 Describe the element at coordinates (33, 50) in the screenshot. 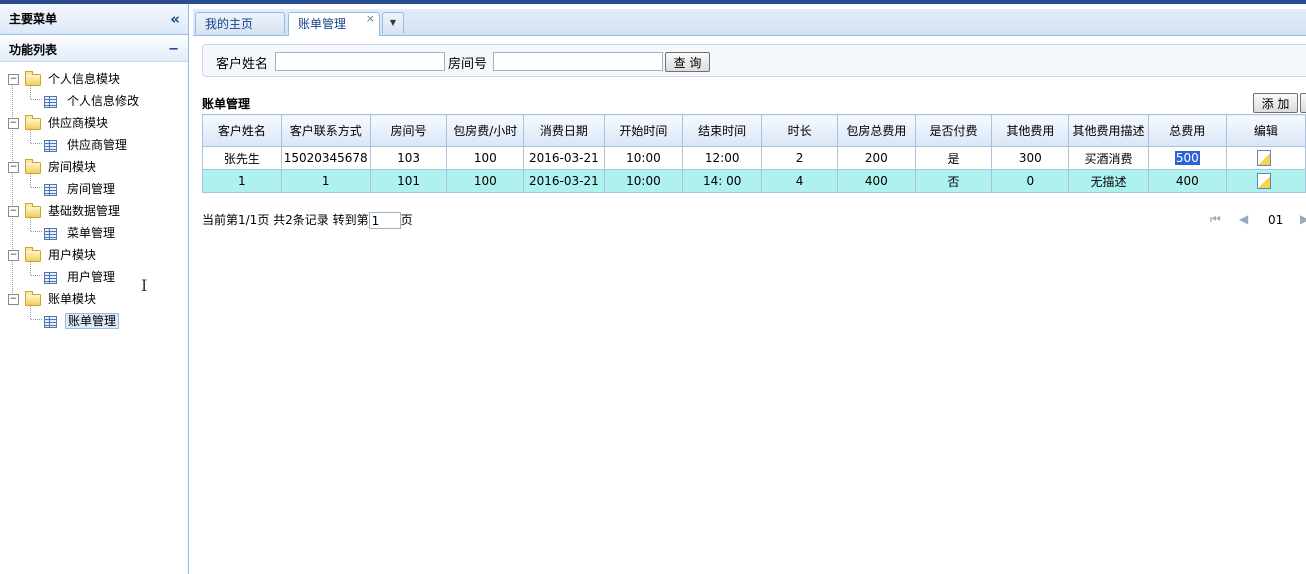

I see `function-list-title: 功能列表` at that location.